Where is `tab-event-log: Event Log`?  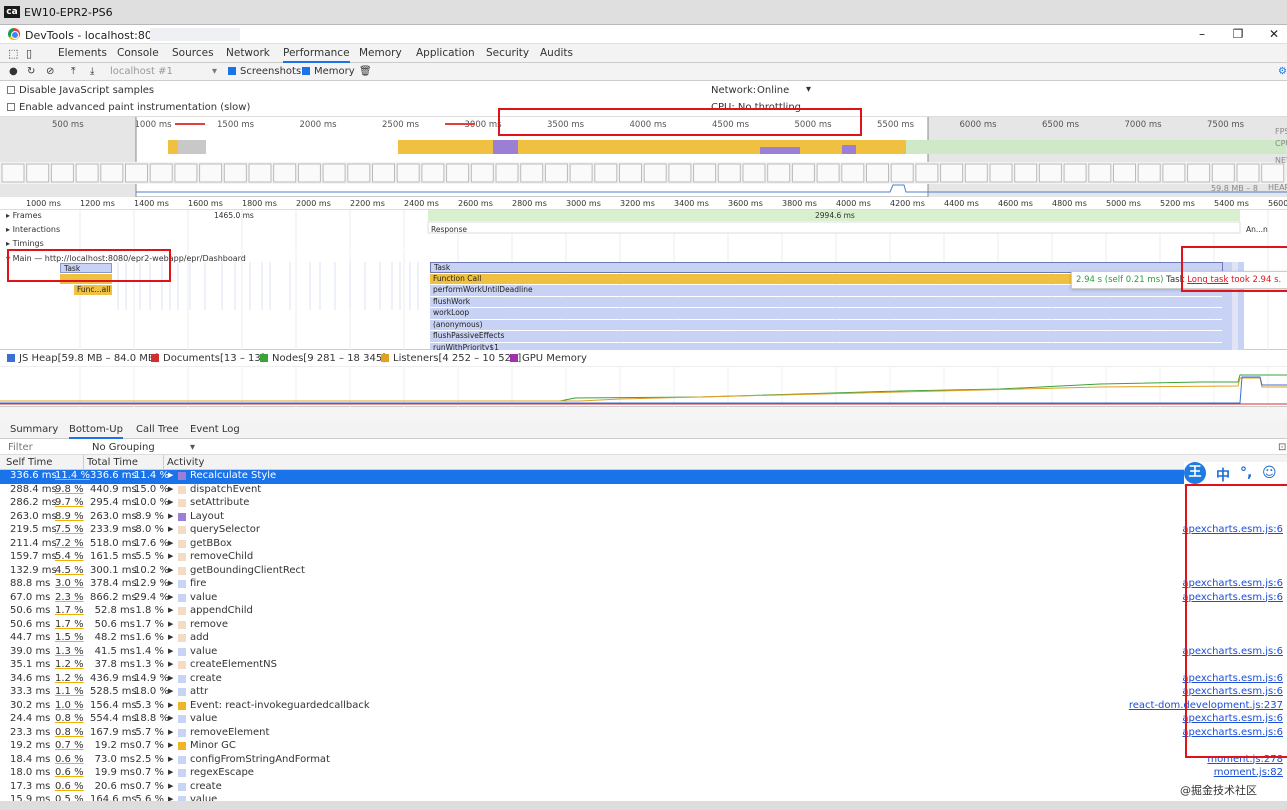
tab-event-log: Event Log is located at coordinates (215, 429).